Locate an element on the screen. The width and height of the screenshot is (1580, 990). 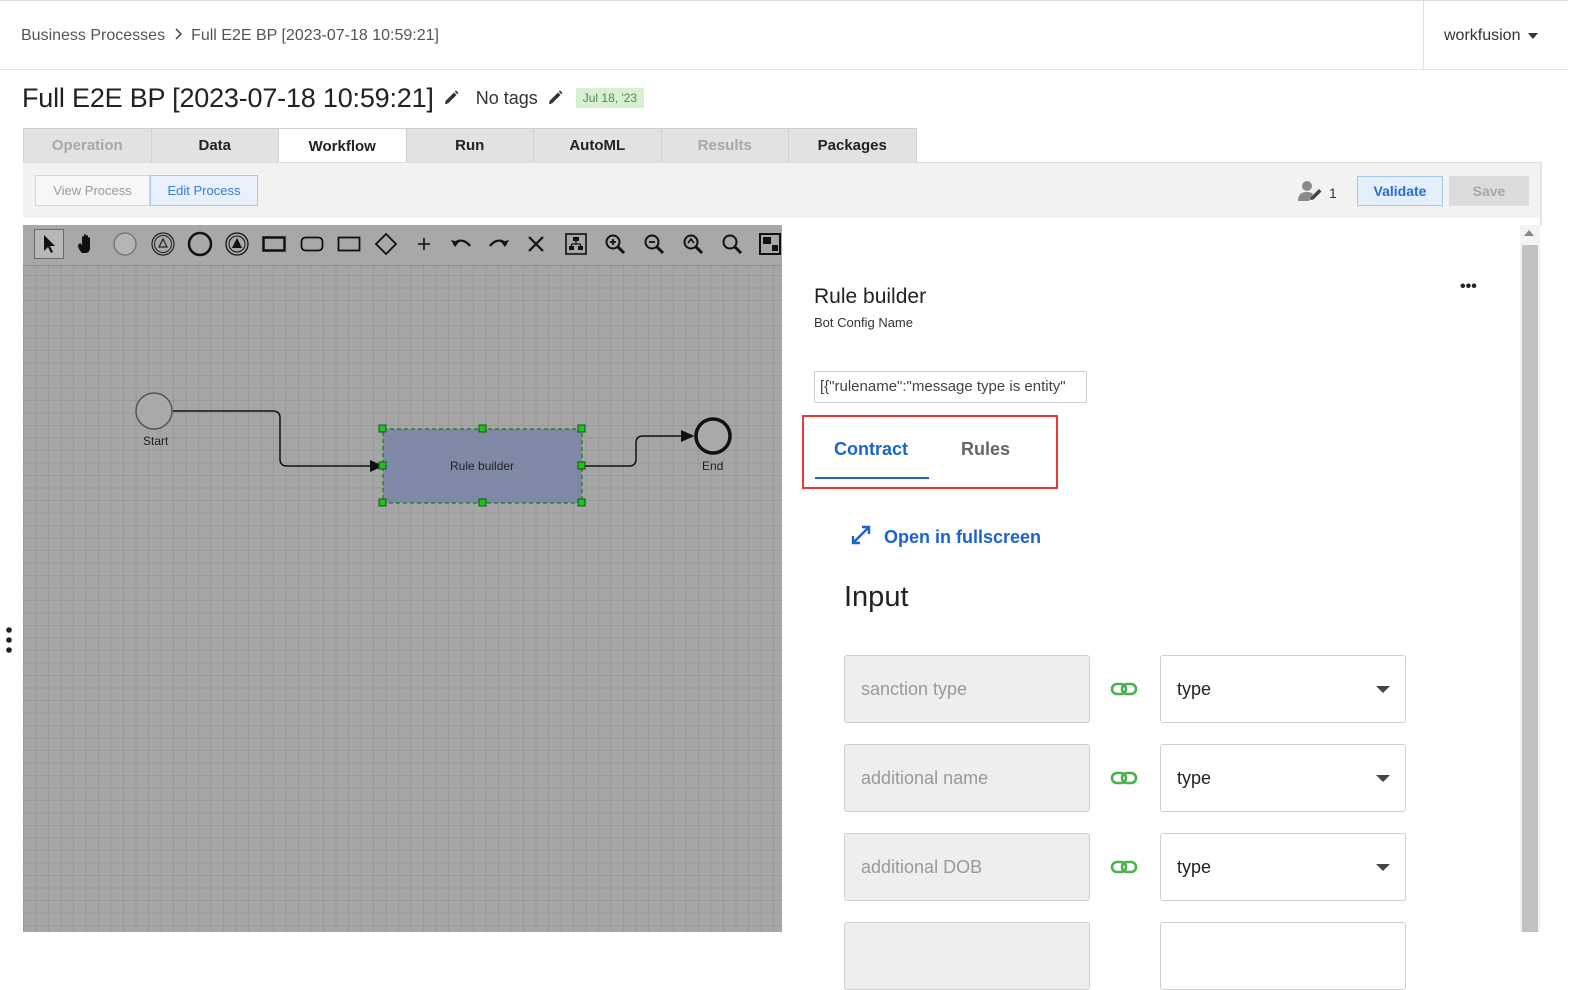
mapping-row: additional name type is located at coordinates (1125, 778).